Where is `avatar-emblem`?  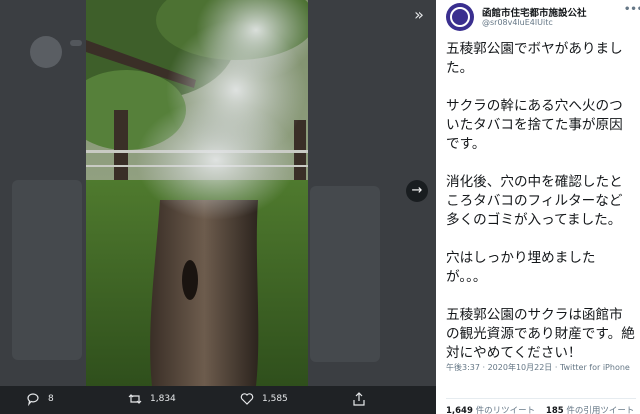 avatar-emblem is located at coordinates (460, 17).